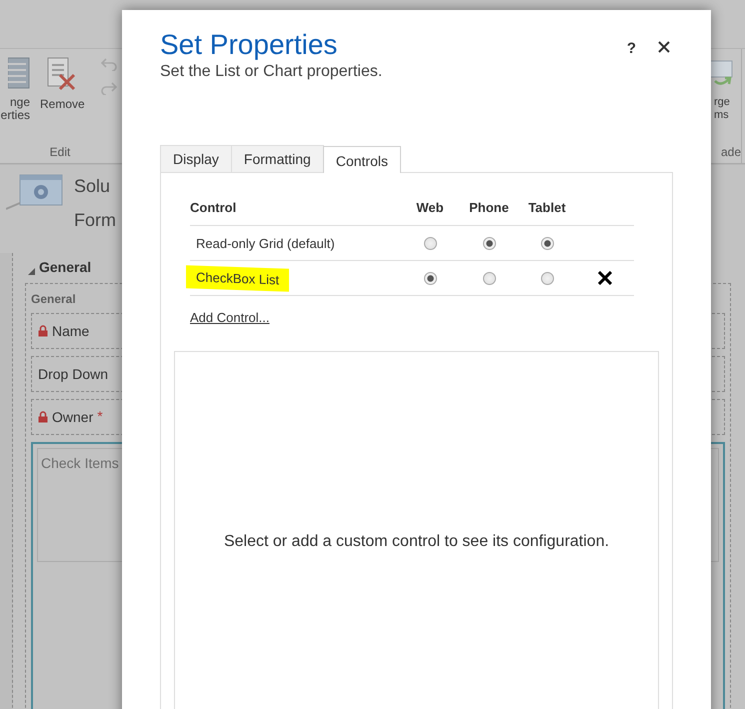 This screenshot has width=745, height=709. I want to click on empty-message: Select or add a custom control to see its configuration., so click(417, 542).